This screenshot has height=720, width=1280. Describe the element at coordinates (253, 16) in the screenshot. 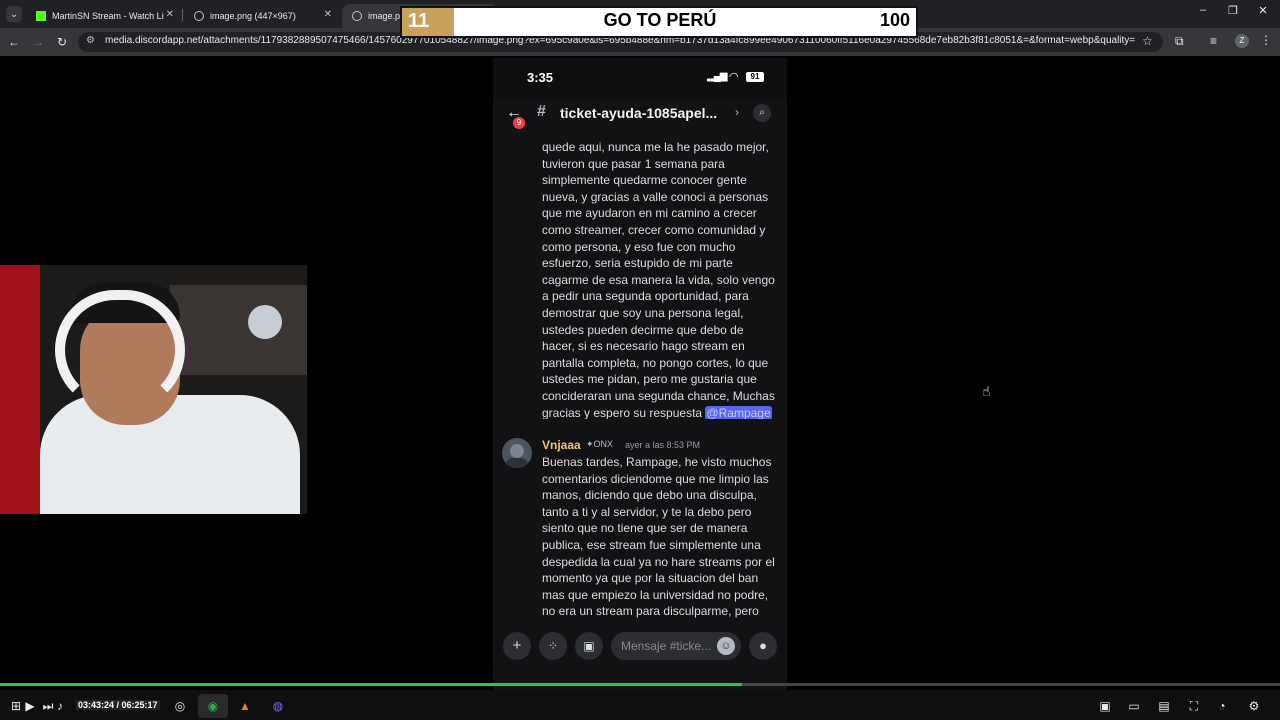

I see `tab-label: image.png (447×967)` at that location.